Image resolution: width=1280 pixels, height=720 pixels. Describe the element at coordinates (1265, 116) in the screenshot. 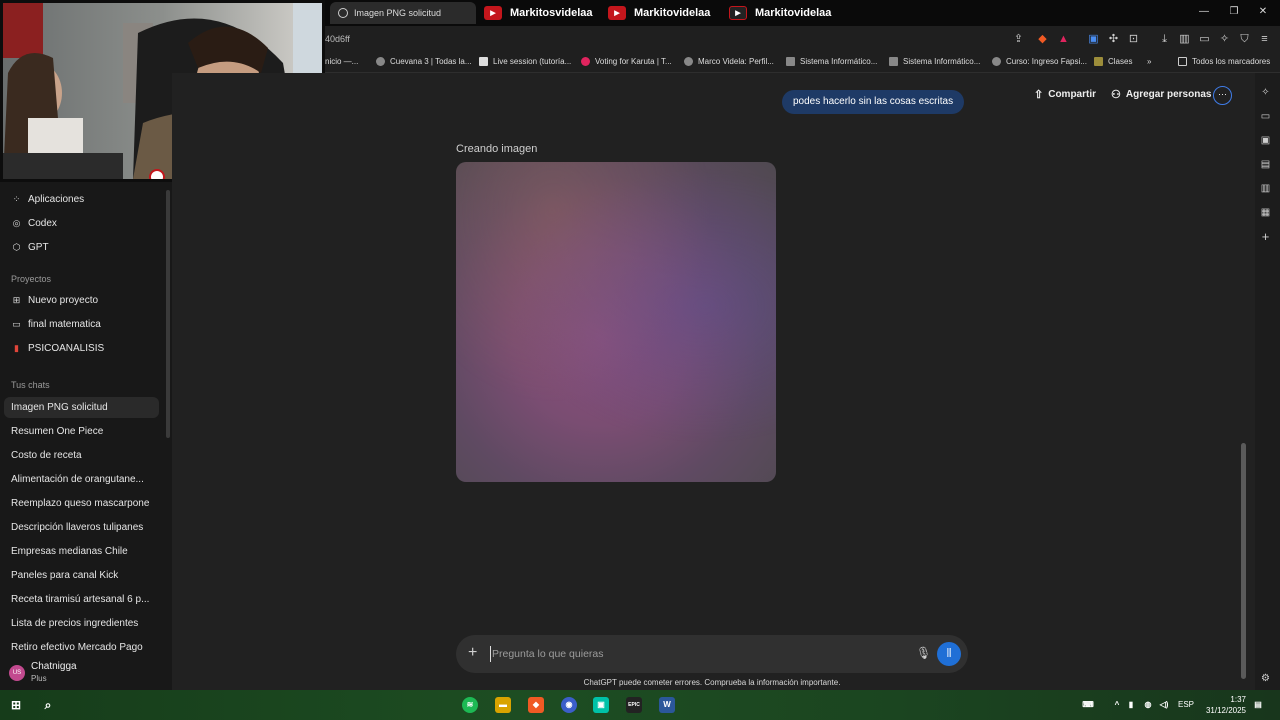

I see `video-icon: ▭` at that location.